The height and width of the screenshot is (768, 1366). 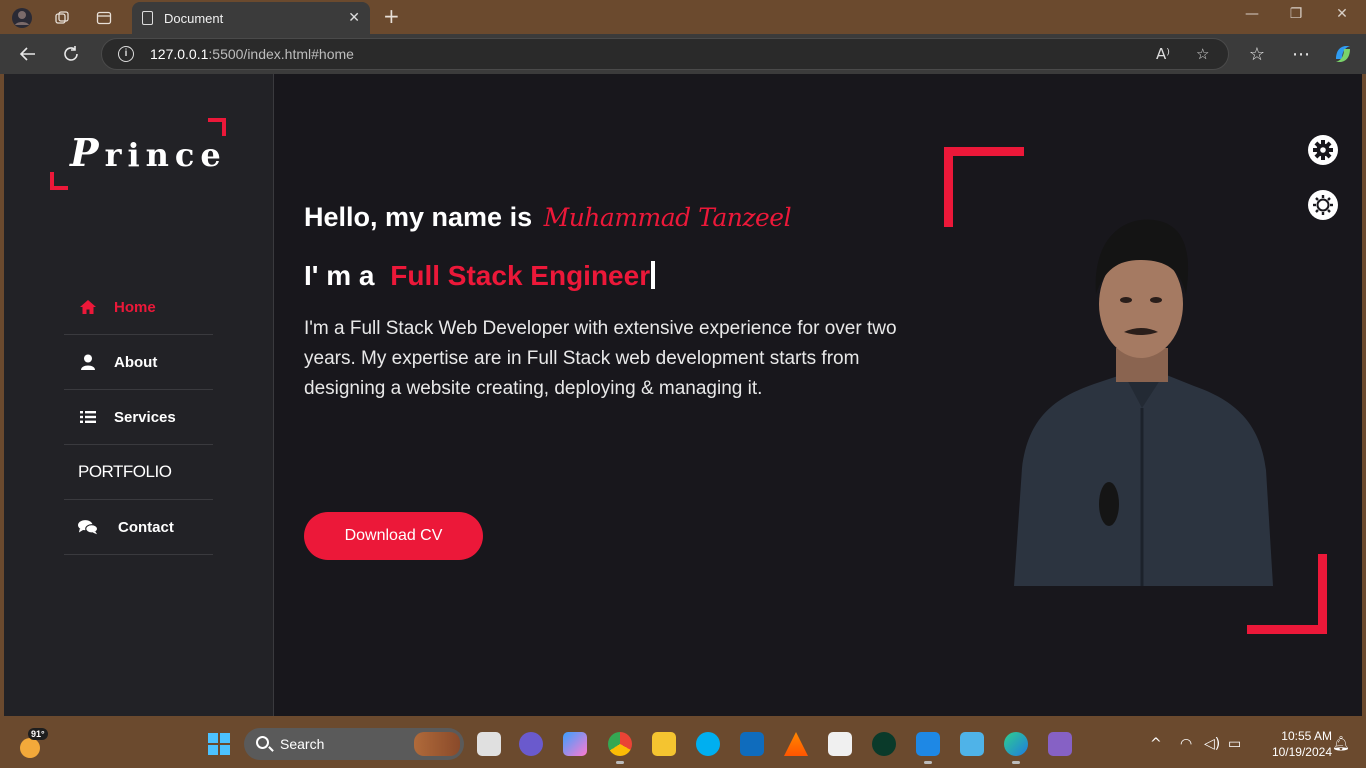 What do you see at coordinates (664, 744) in the screenshot?
I see `file-explorer-icon` at bounding box center [664, 744].